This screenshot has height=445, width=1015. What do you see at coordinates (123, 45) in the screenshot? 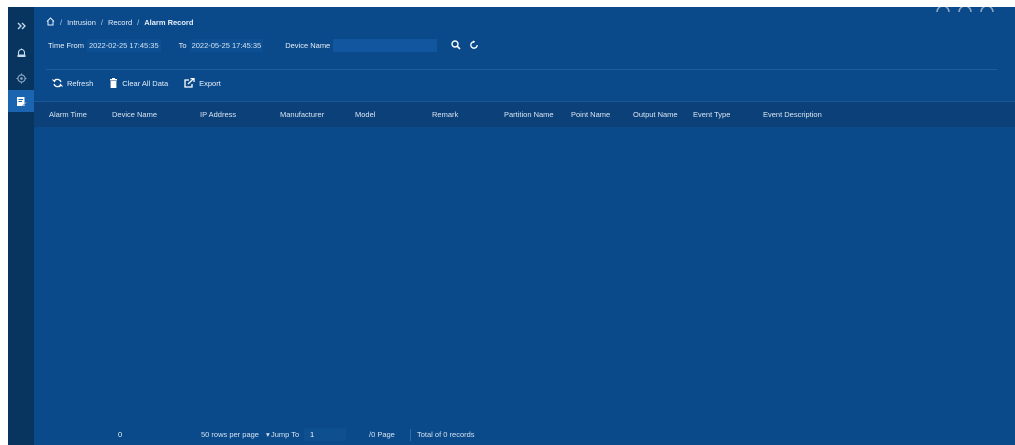
I see `time-from-picker: 2022-02-25 17:45:35` at bounding box center [123, 45].